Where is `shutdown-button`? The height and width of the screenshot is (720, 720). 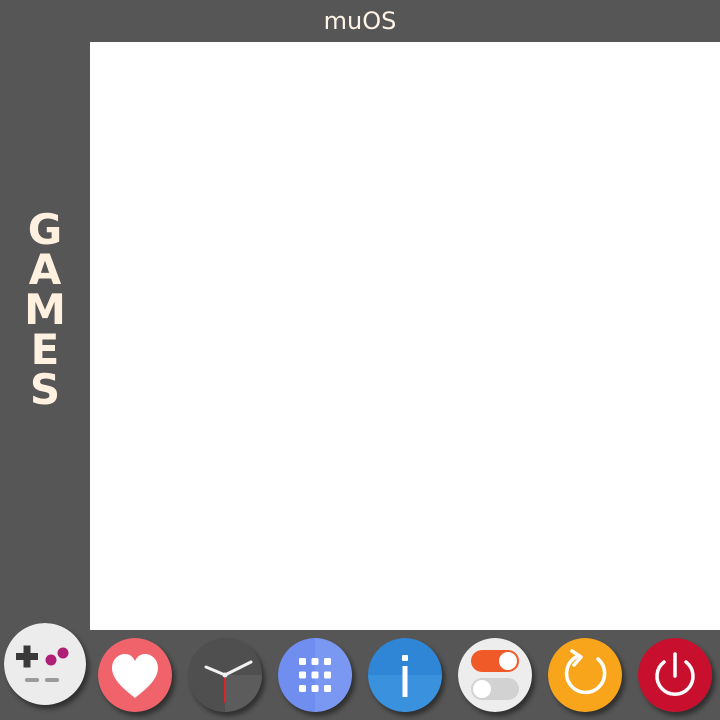 shutdown-button is located at coordinates (675, 675).